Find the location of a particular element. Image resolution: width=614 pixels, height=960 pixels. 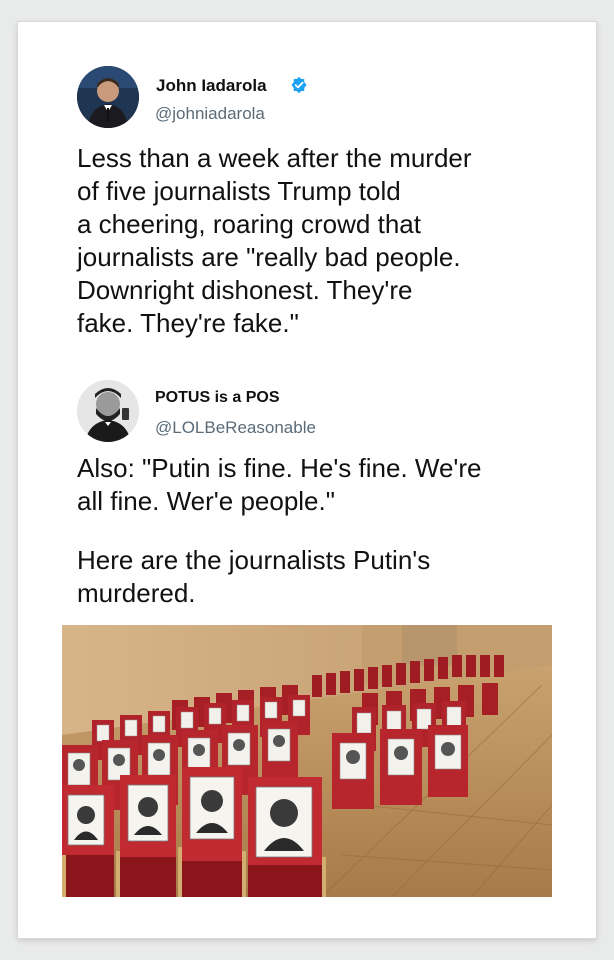

john-iadarola-avatar is located at coordinates (108, 97).